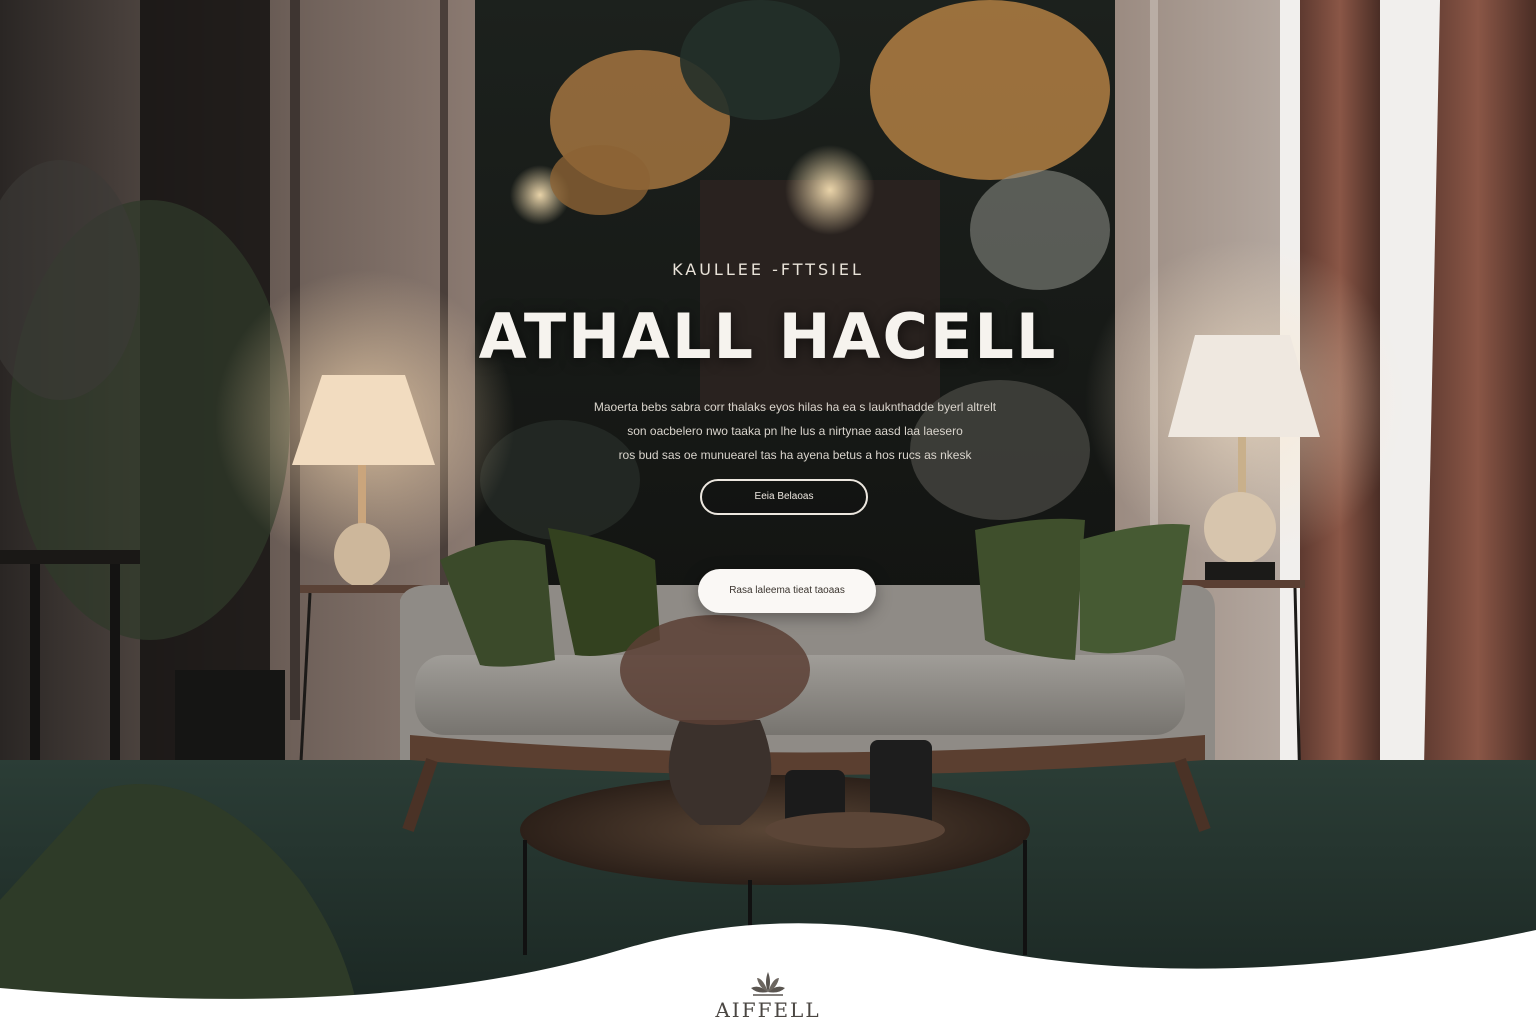 Image resolution: width=1536 pixels, height=1024 pixels. I want to click on secondary-cta-button: Eeia Belaoas, so click(784, 497).